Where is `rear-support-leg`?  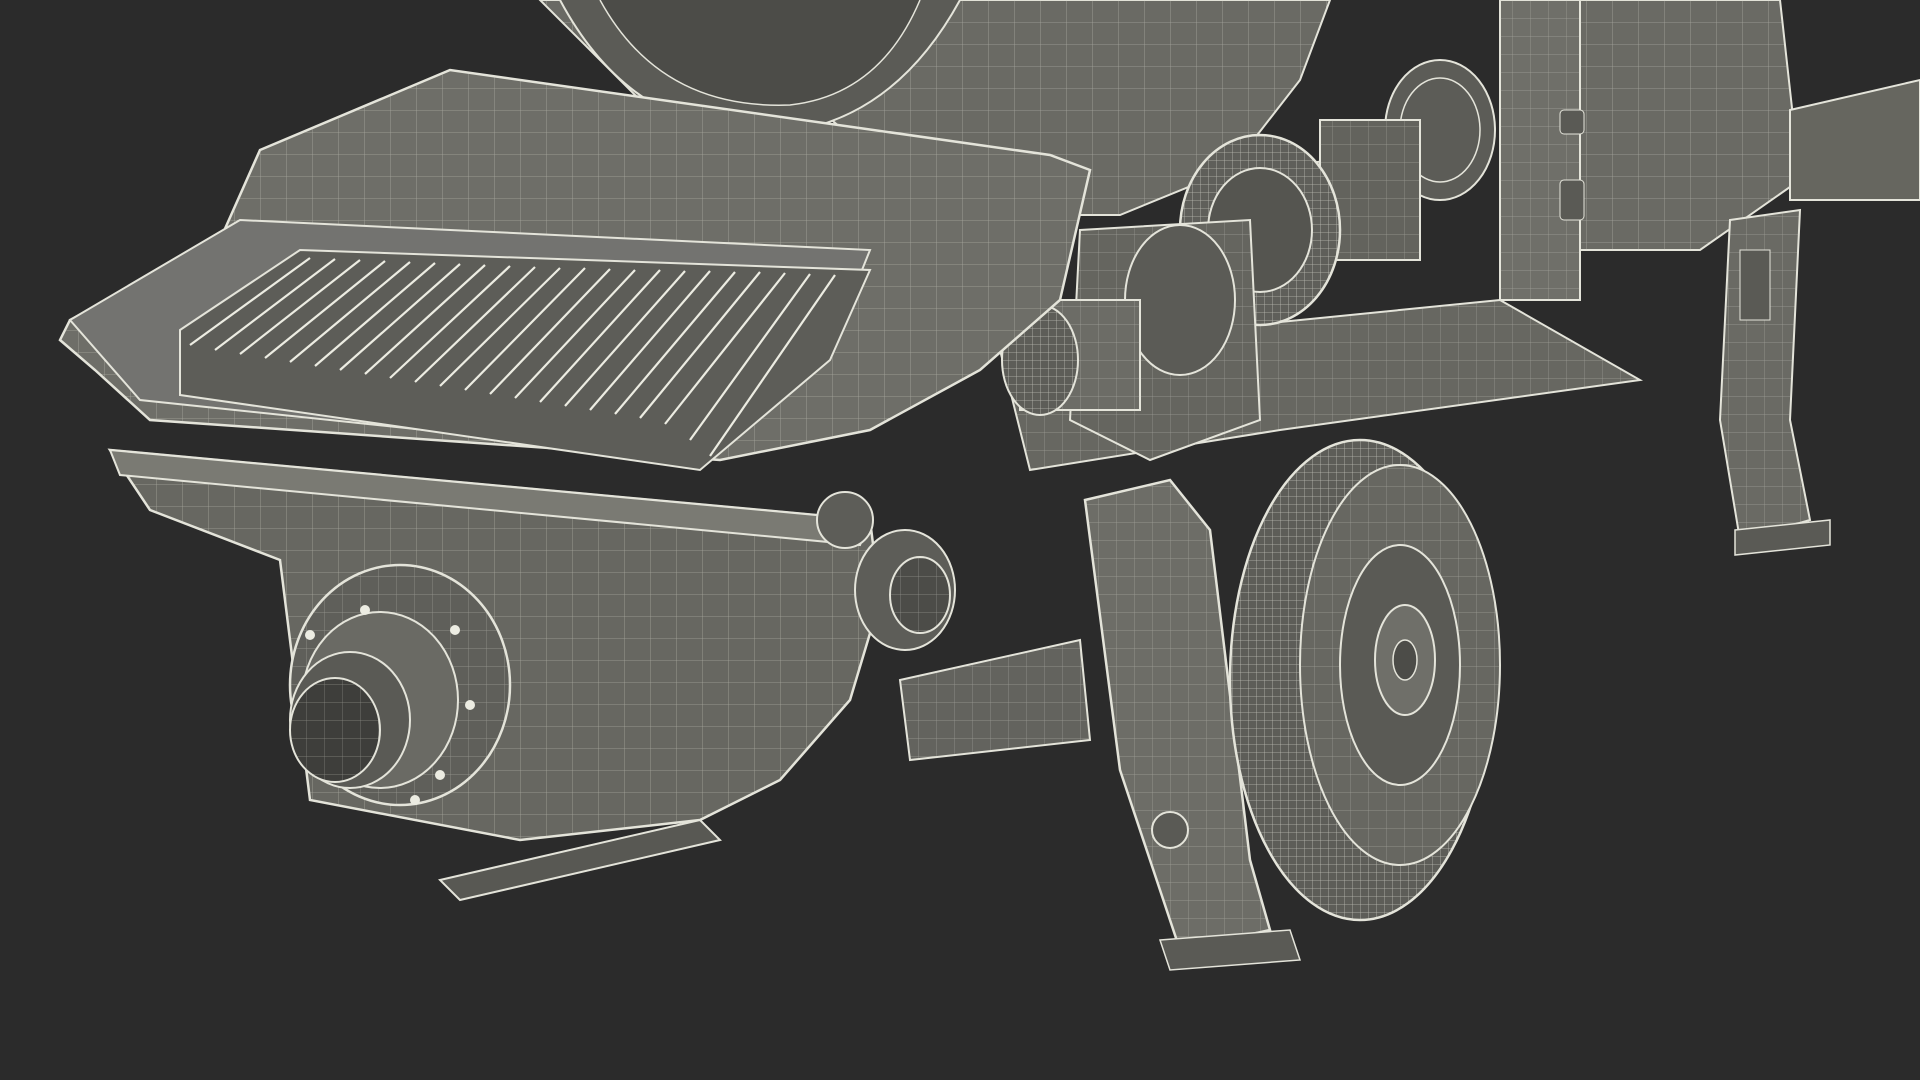
rear-support-leg is located at coordinates (1774, 382).